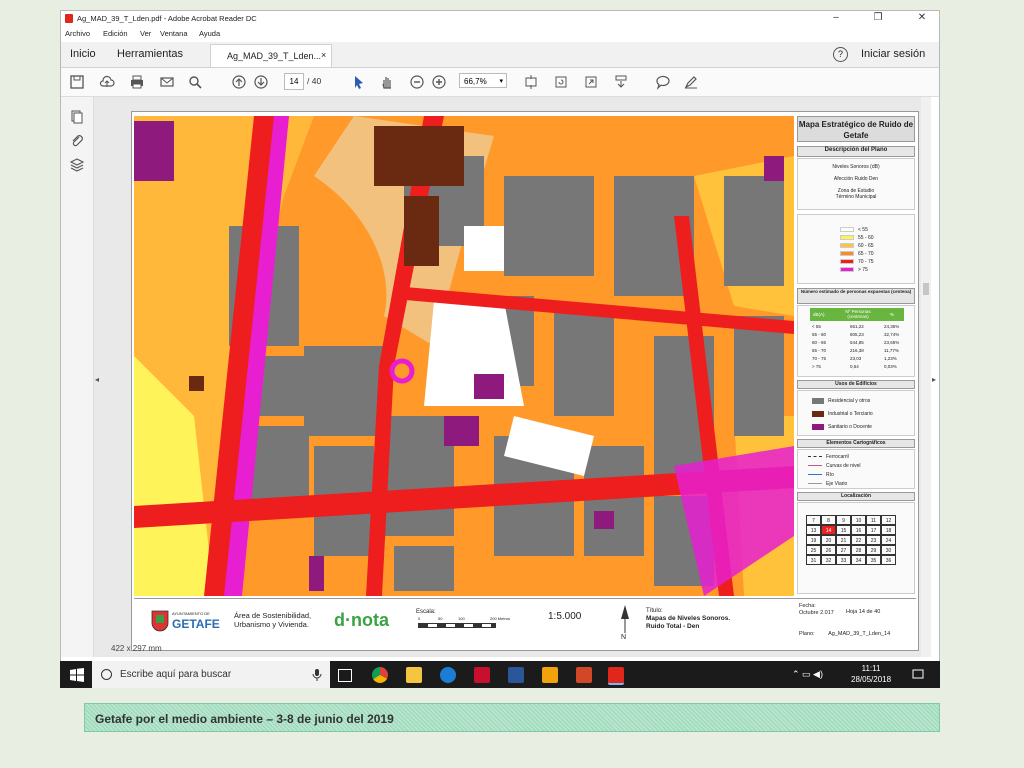 The height and width of the screenshot is (768, 1024). I want to click on sheet-cell: 21, so click(843, 540).